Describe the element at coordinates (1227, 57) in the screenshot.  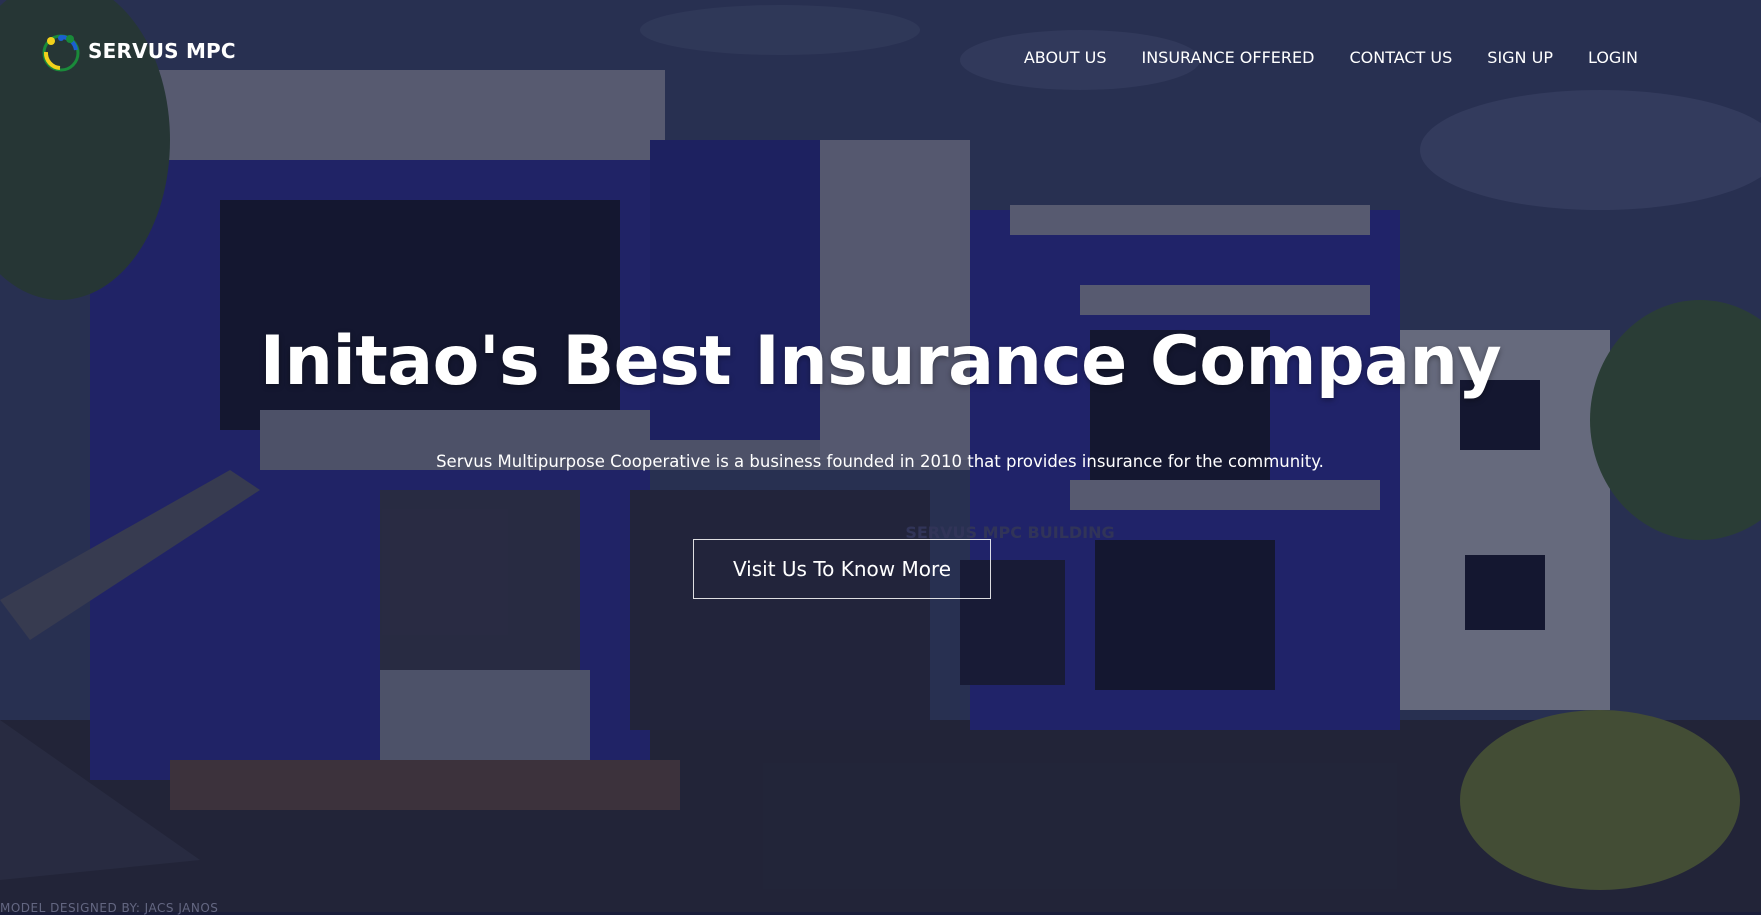
I see `nav-link-insurance-offered: INSURANCE OFFERED` at that location.